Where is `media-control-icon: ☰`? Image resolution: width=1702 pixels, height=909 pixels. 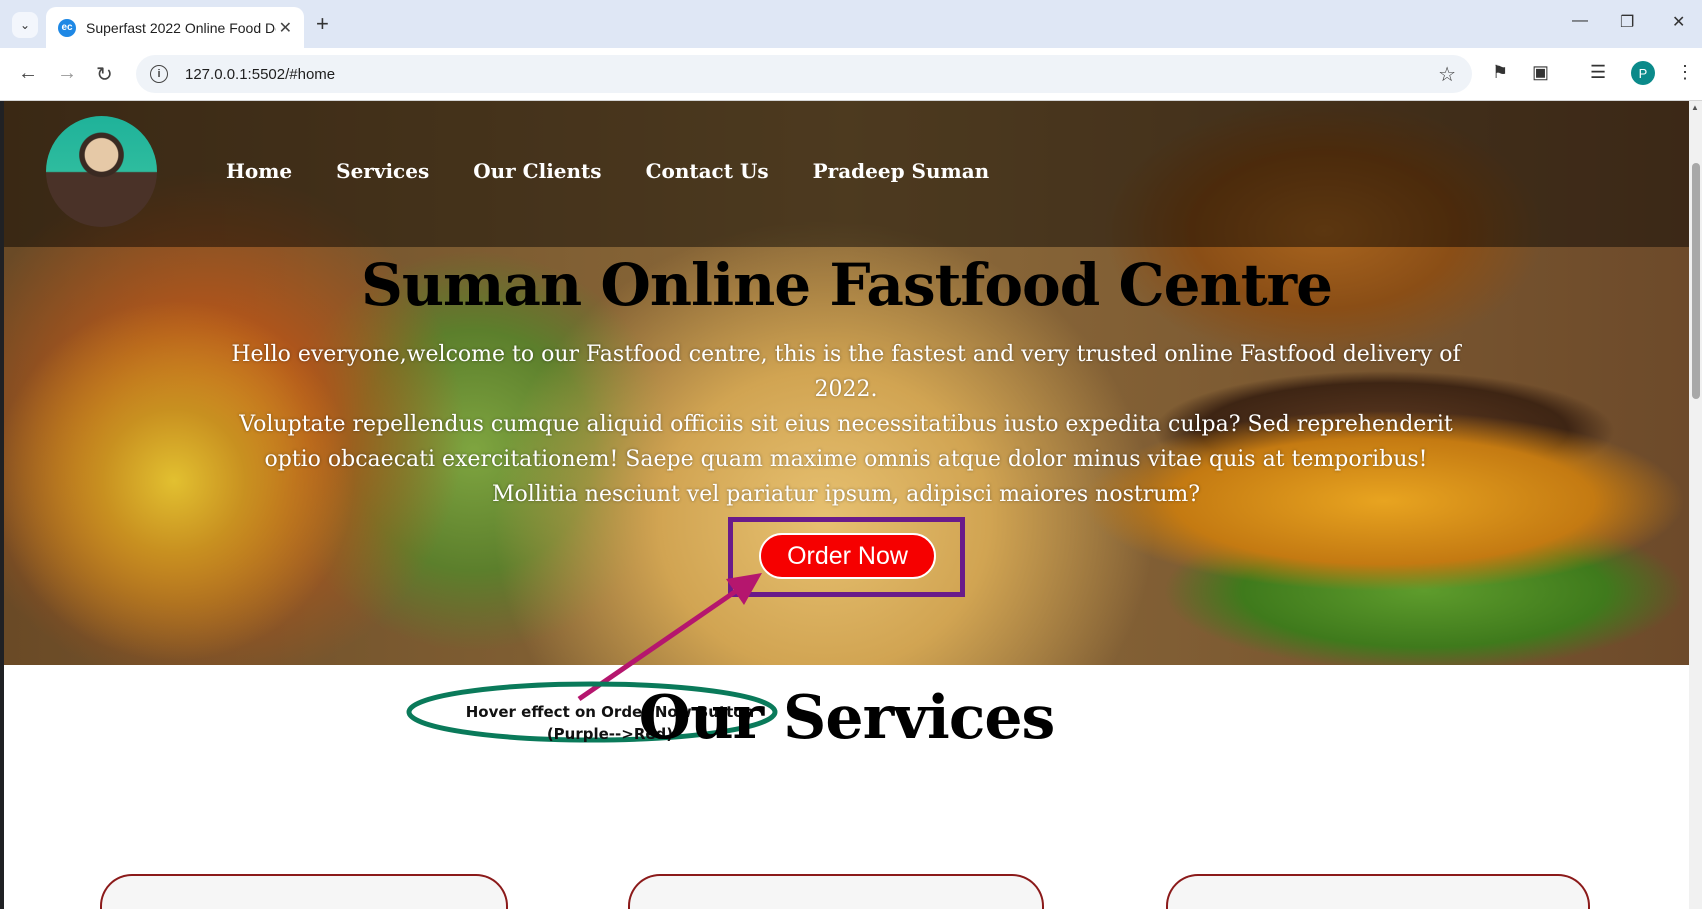 media-control-icon: ☰ is located at coordinates (1598, 72).